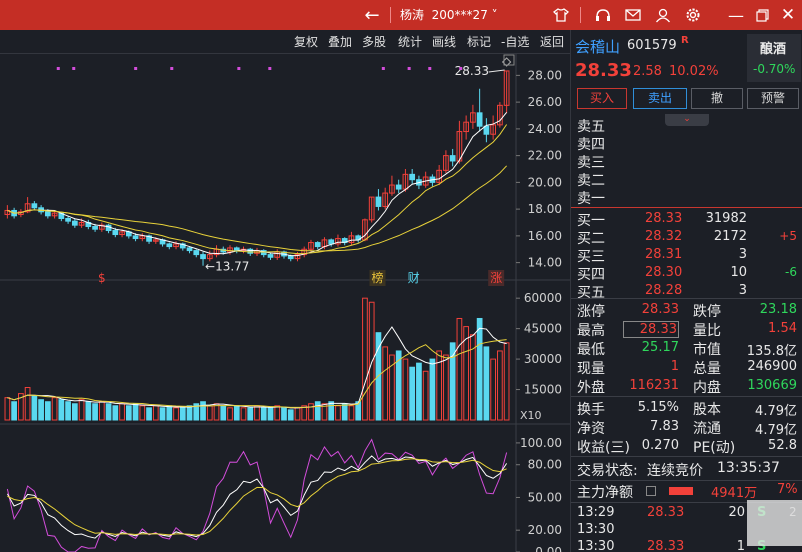 This screenshot has height=552, width=802. What do you see at coordinates (257, 497) in the screenshot?
I see `kdj-k-line` at bounding box center [257, 497].